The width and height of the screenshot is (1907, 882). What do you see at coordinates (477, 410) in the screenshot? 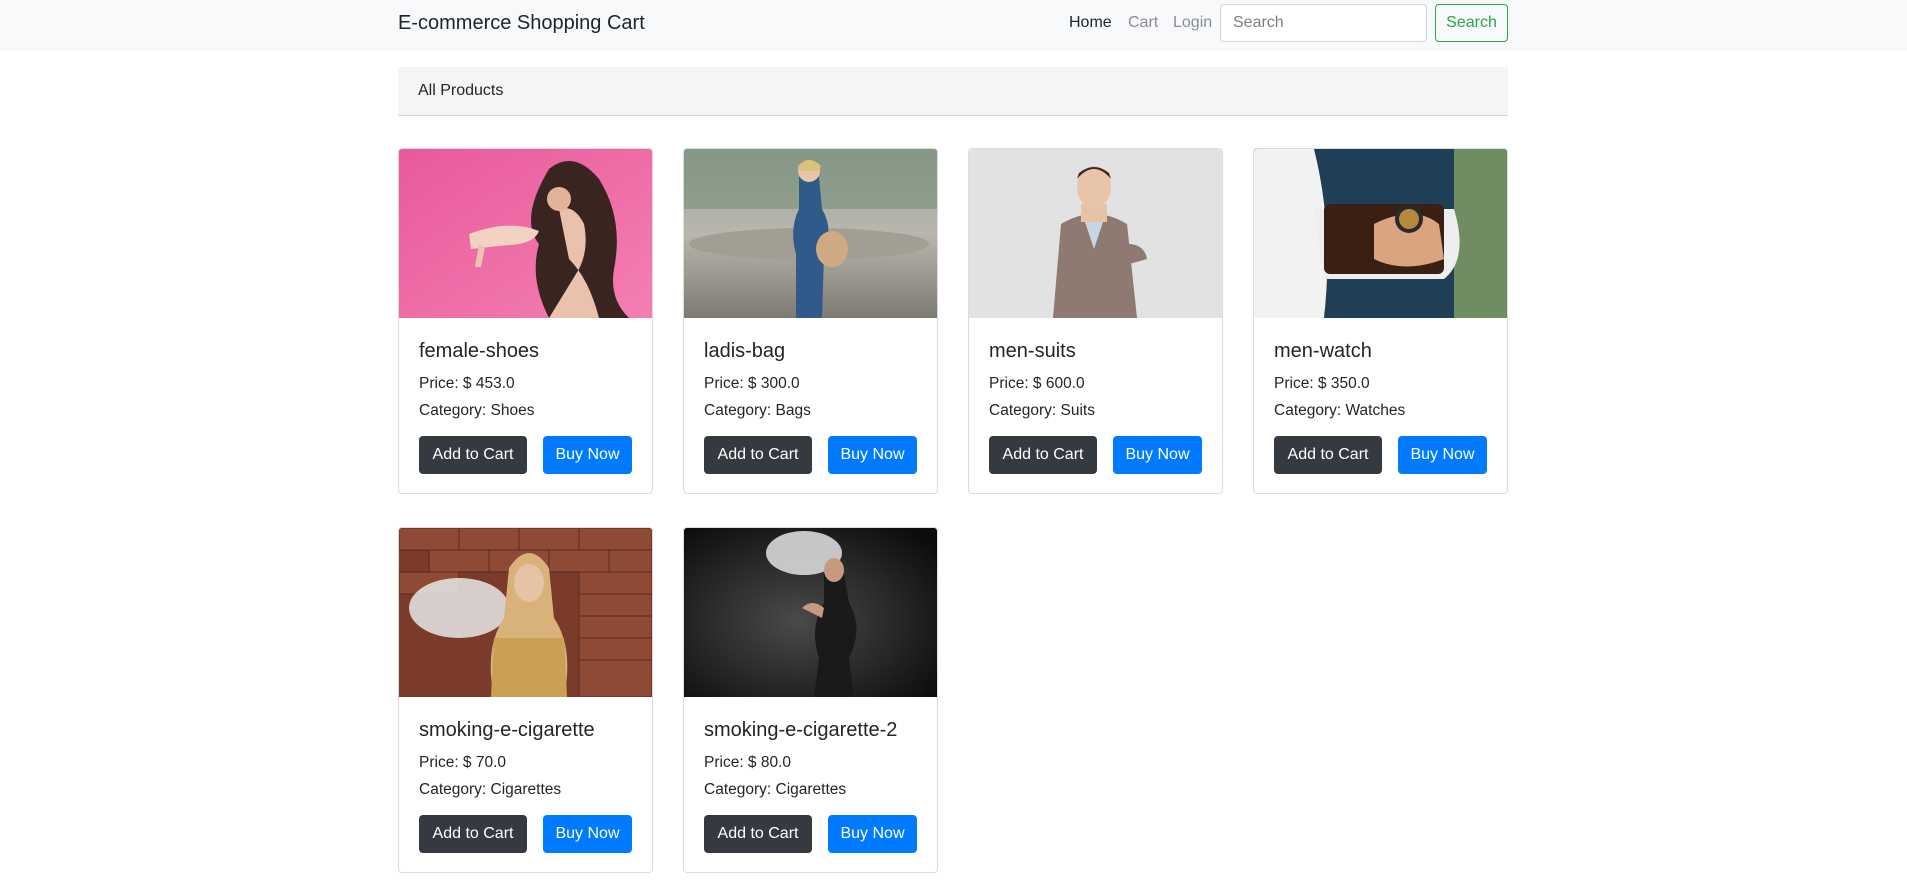
I see `product-category: Category: Shoes` at bounding box center [477, 410].